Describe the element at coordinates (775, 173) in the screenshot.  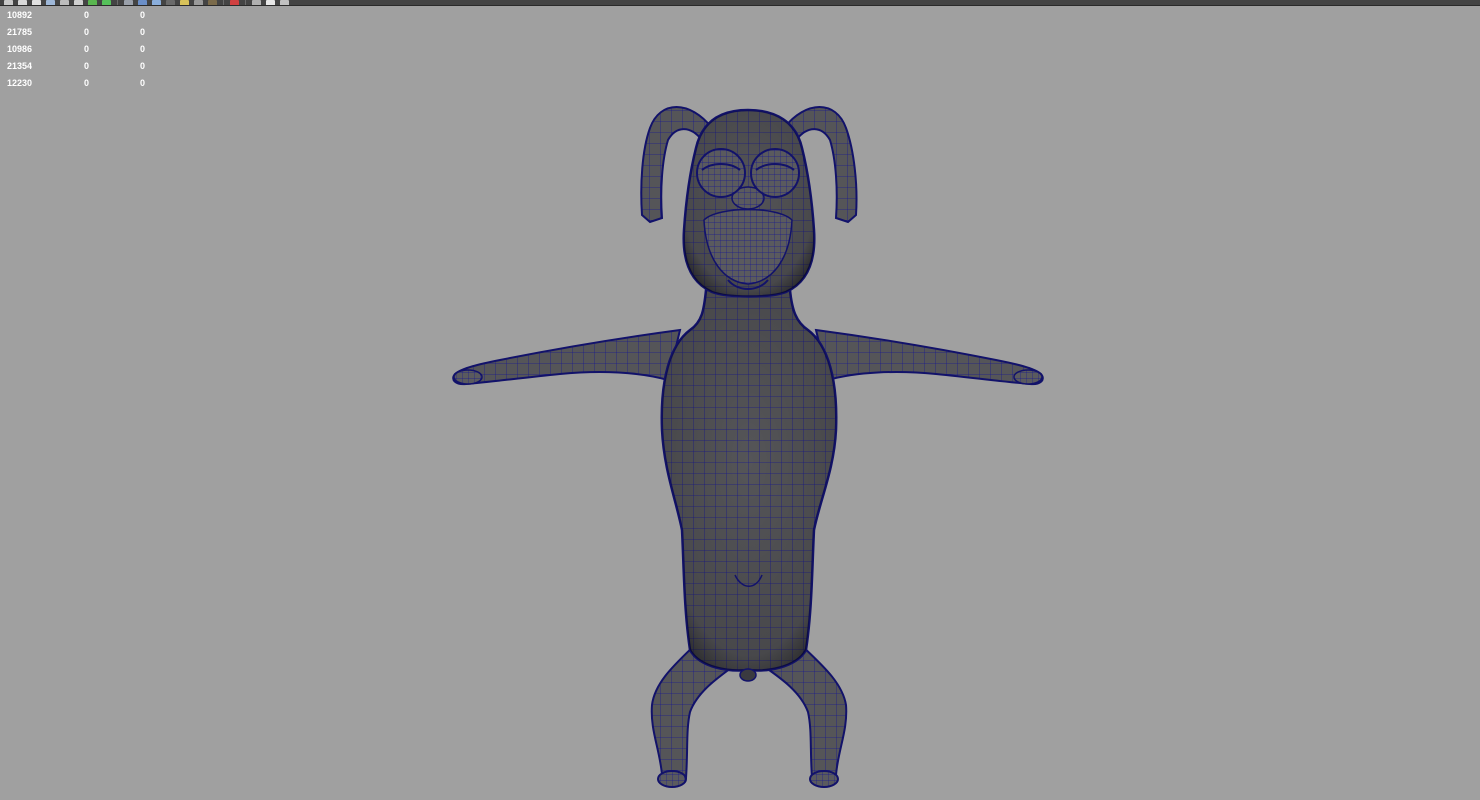
I see `right-eye` at that location.